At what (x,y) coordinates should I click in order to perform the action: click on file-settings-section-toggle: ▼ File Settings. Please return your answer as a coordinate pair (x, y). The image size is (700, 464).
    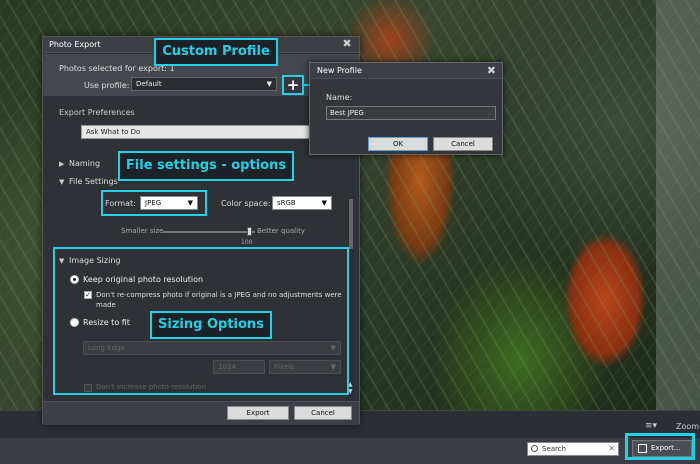
    Looking at the image, I should click on (88, 181).